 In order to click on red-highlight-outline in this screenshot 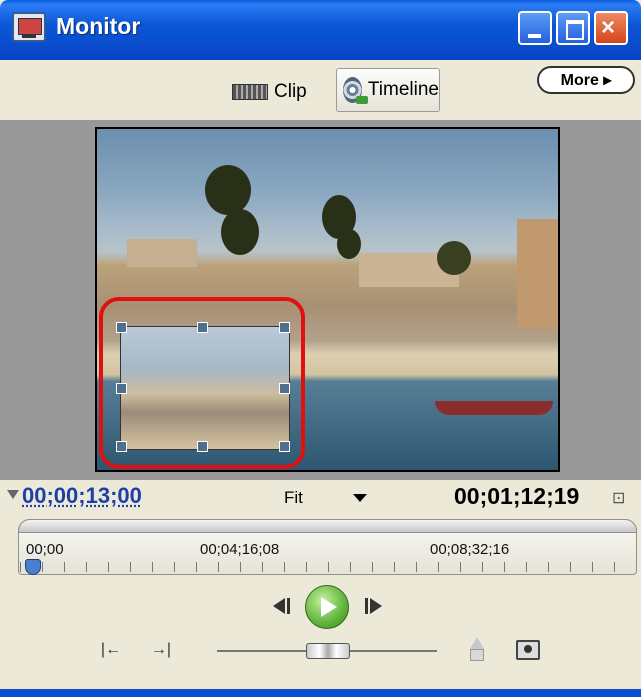, I will do `click(202, 383)`.